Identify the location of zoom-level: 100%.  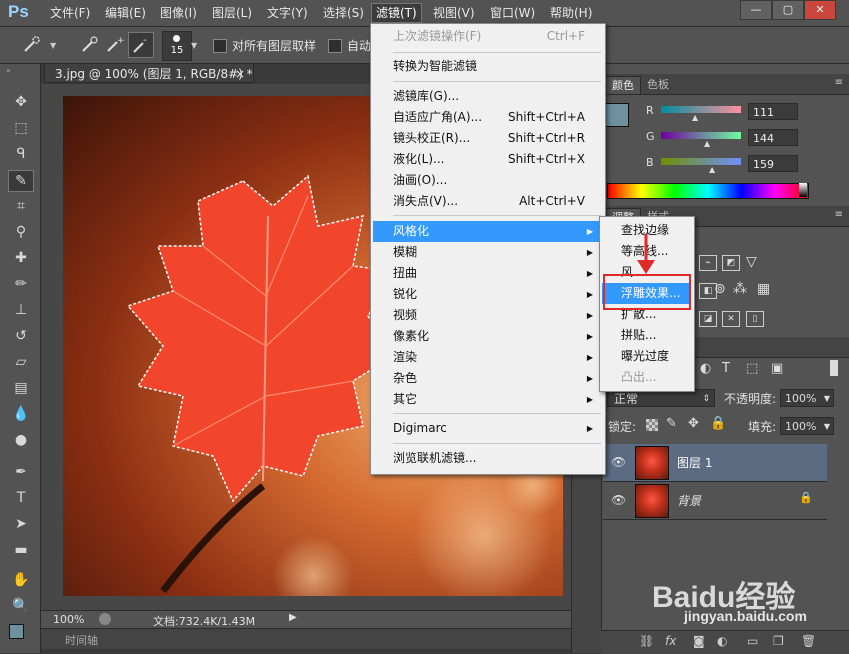
(68, 619).